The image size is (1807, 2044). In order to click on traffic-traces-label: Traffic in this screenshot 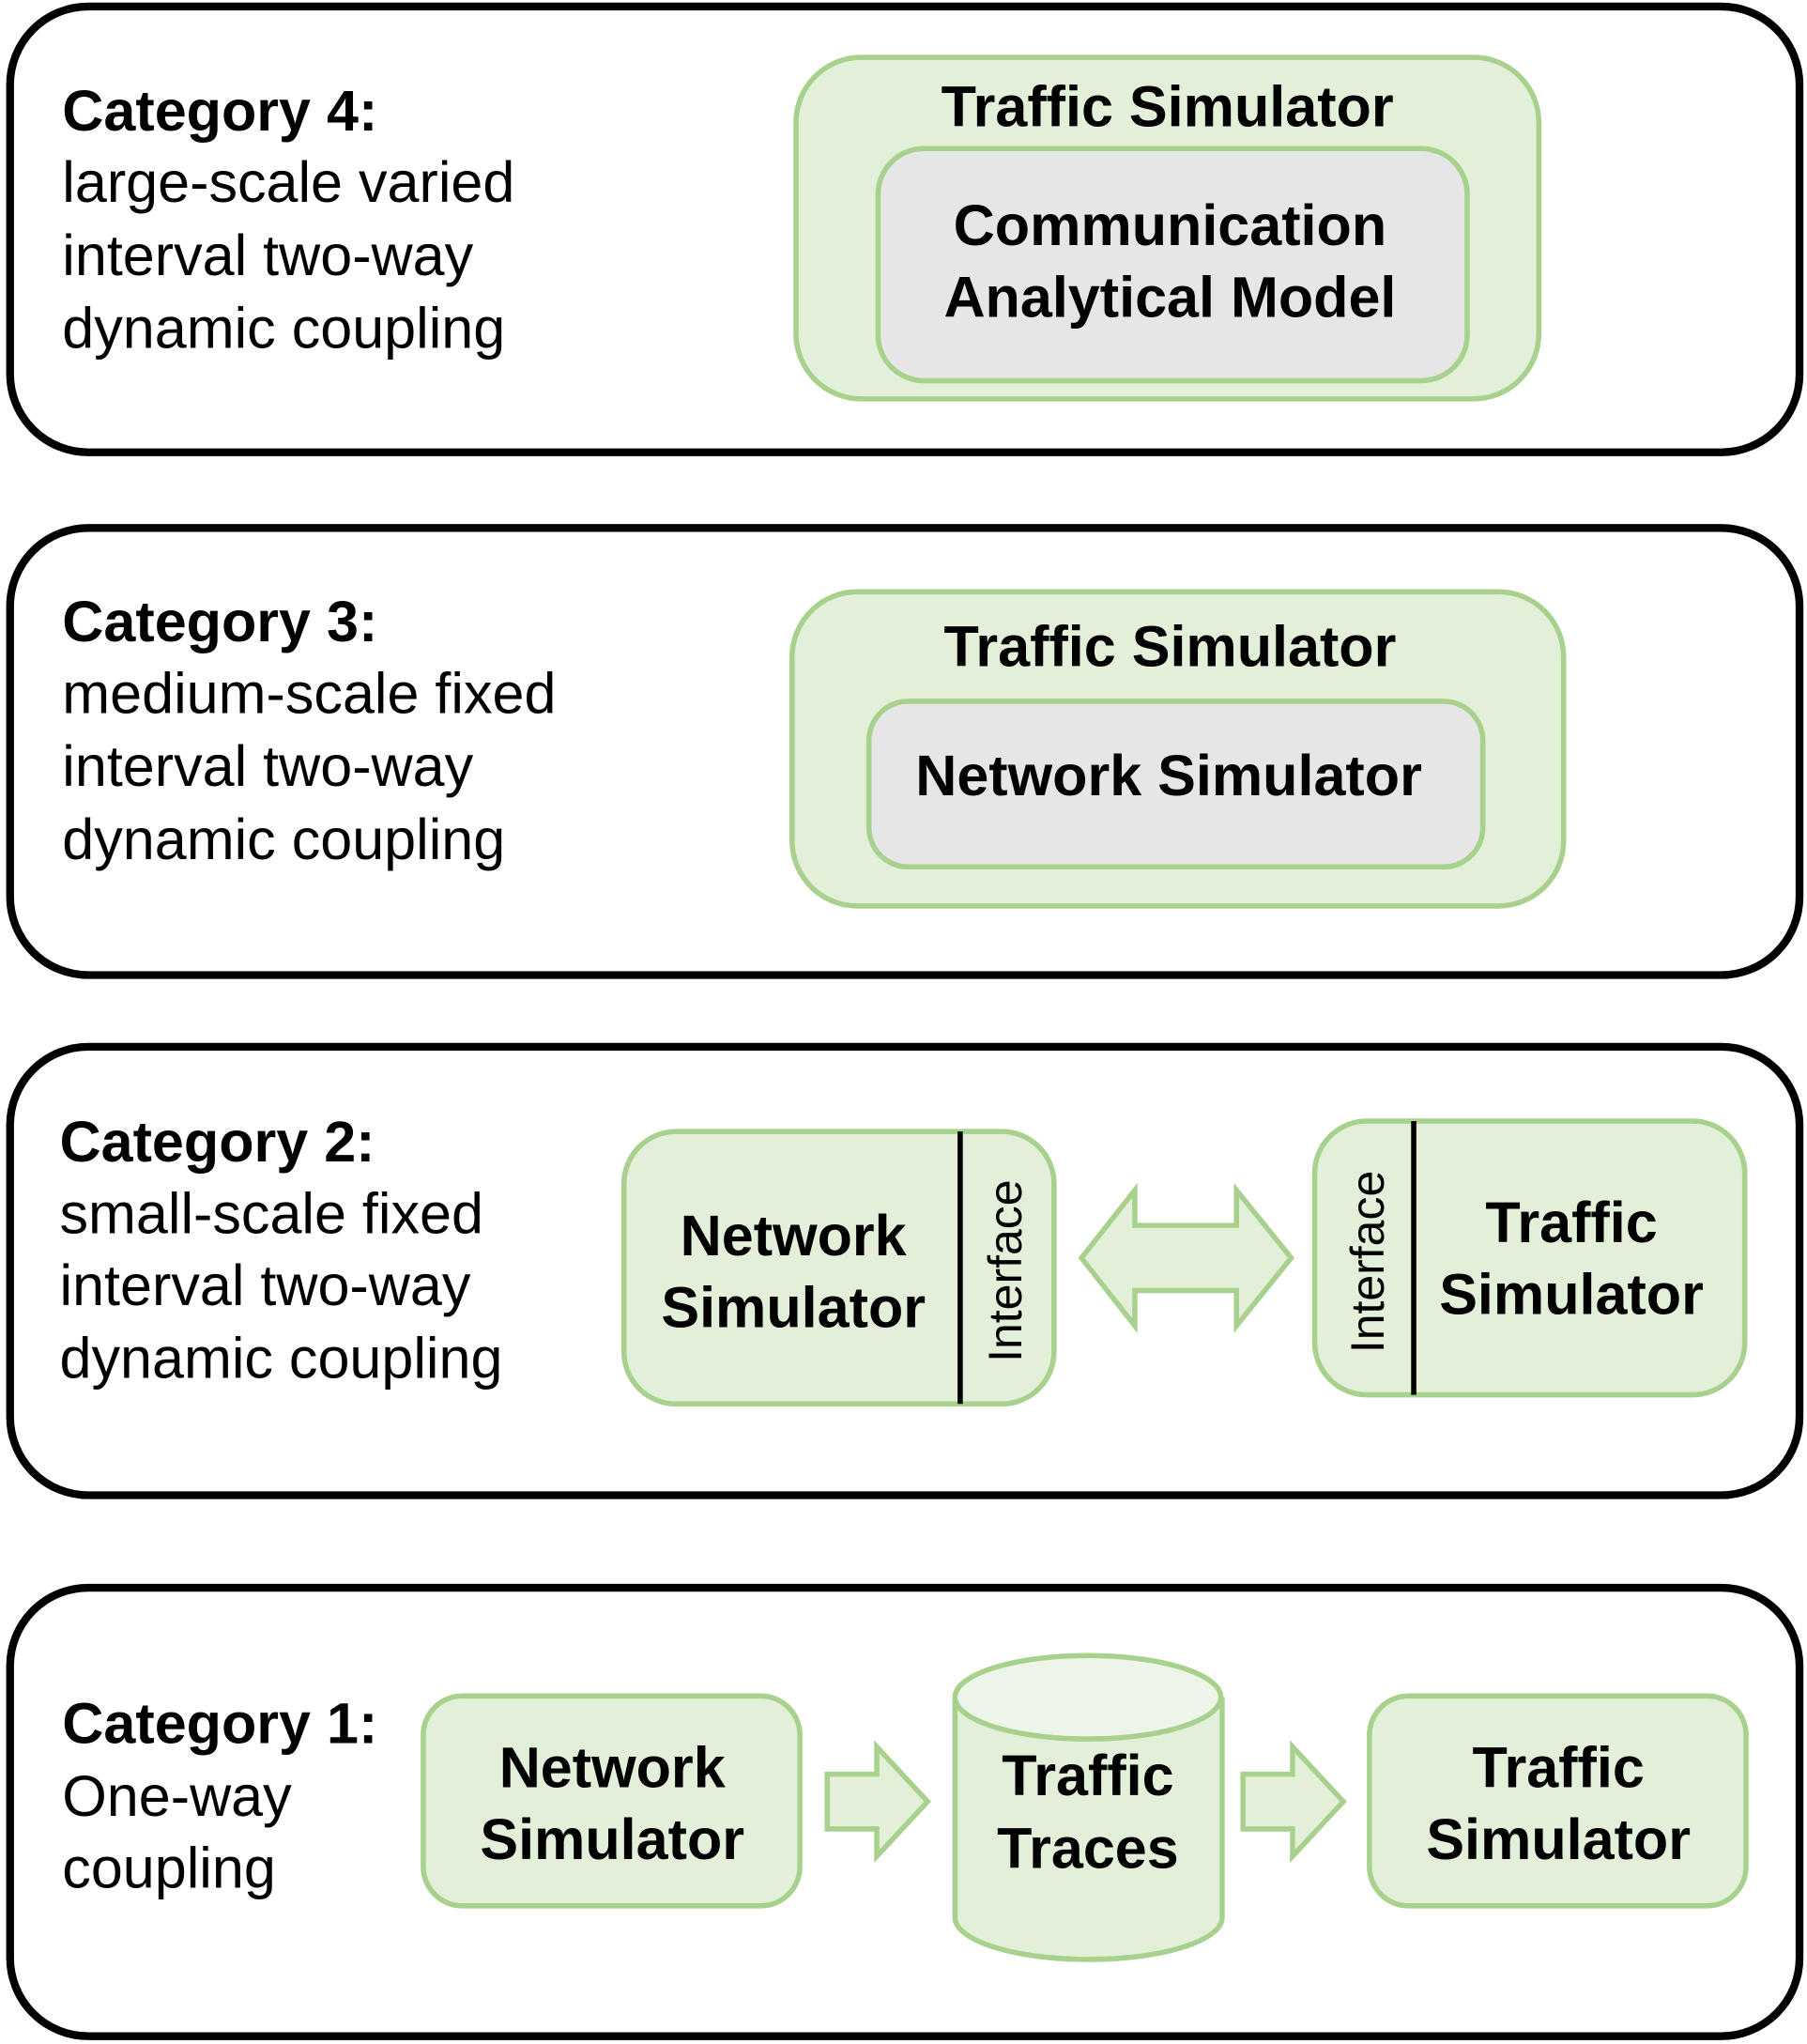, I will do `click(1087, 1775)`.